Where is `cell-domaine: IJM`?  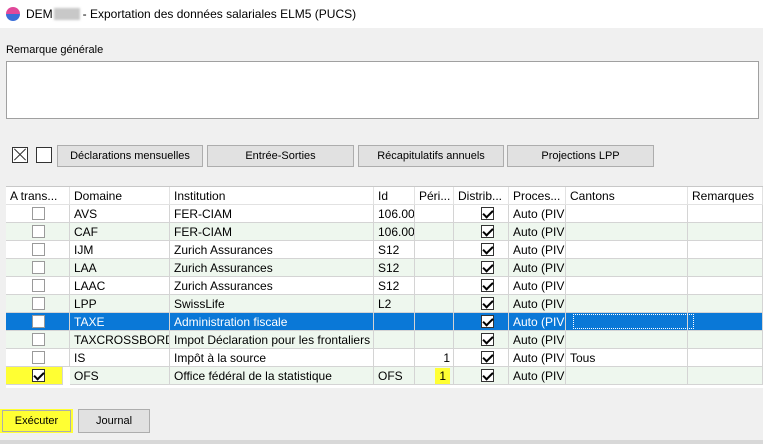 cell-domaine: IJM is located at coordinates (120, 250).